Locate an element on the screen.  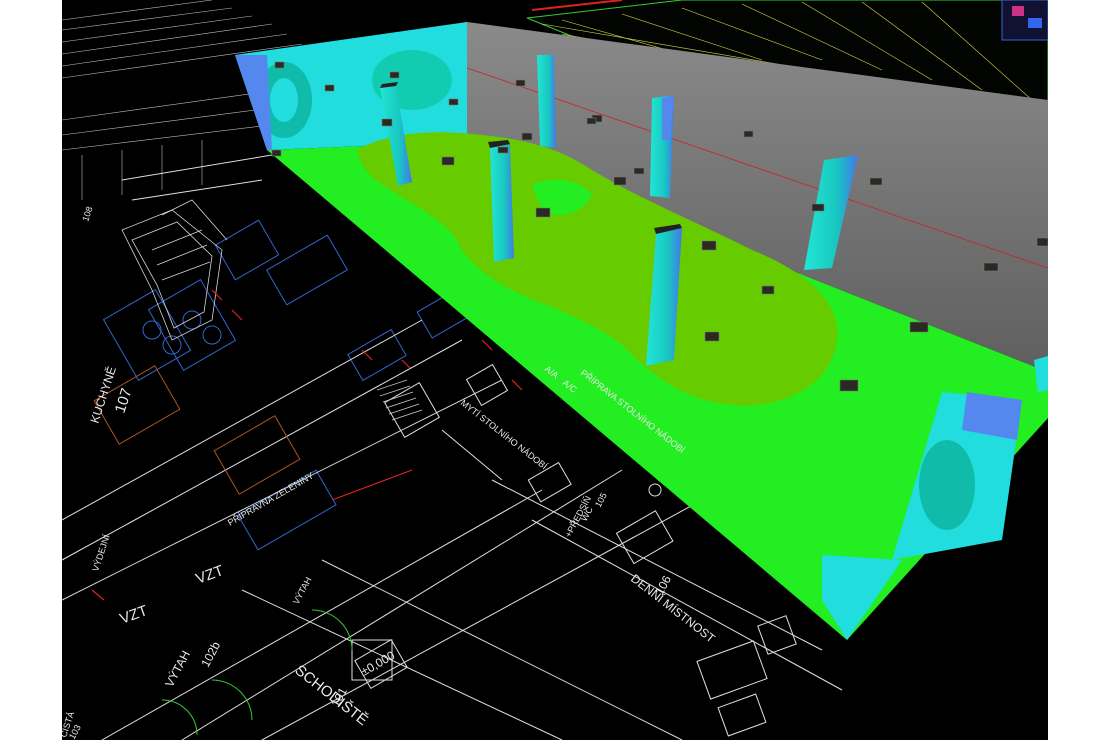
room-105-number: 105 is located at coordinates (601, 500).